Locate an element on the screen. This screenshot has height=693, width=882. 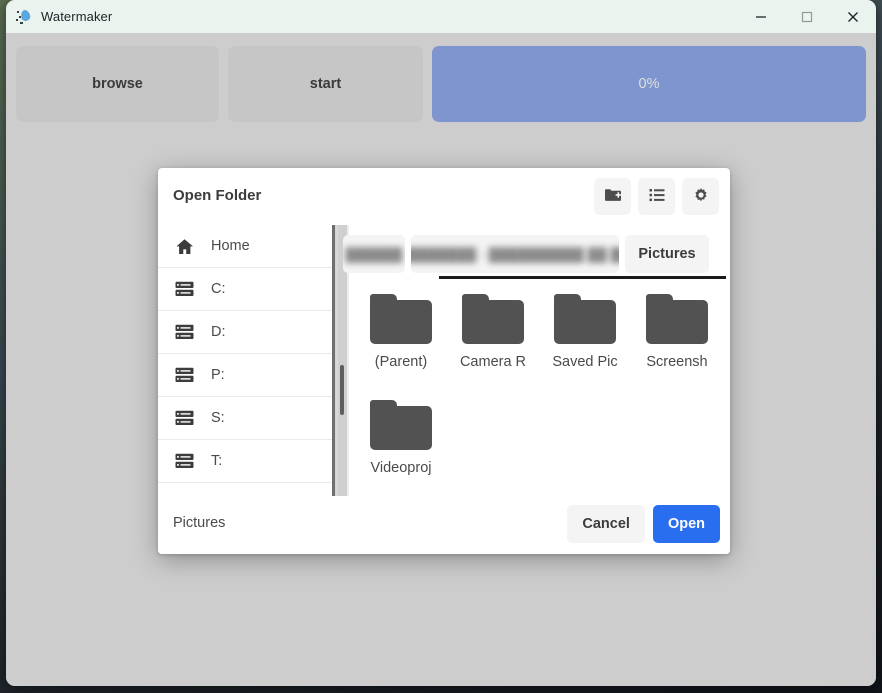
cancel-button: Cancel is located at coordinates (606, 524).